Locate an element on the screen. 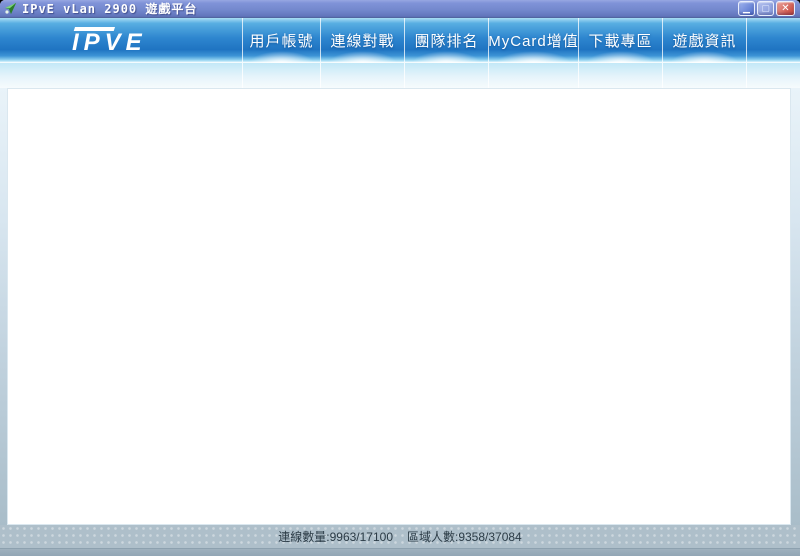  header-strip is located at coordinates (400, 75).